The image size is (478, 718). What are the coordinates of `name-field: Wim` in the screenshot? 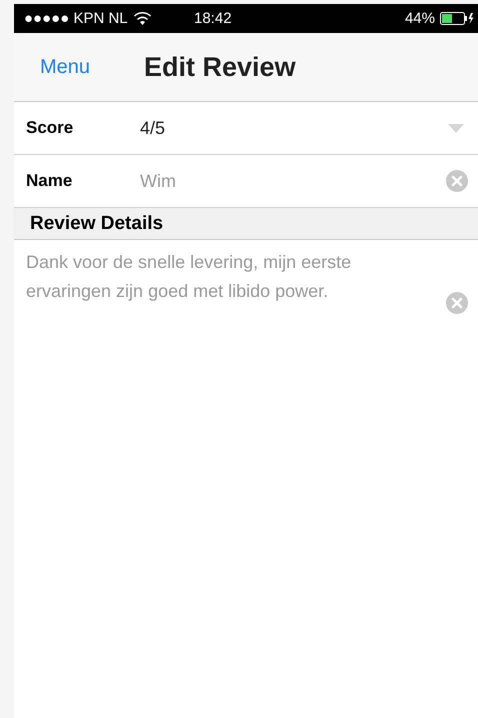 It's located at (304, 181).